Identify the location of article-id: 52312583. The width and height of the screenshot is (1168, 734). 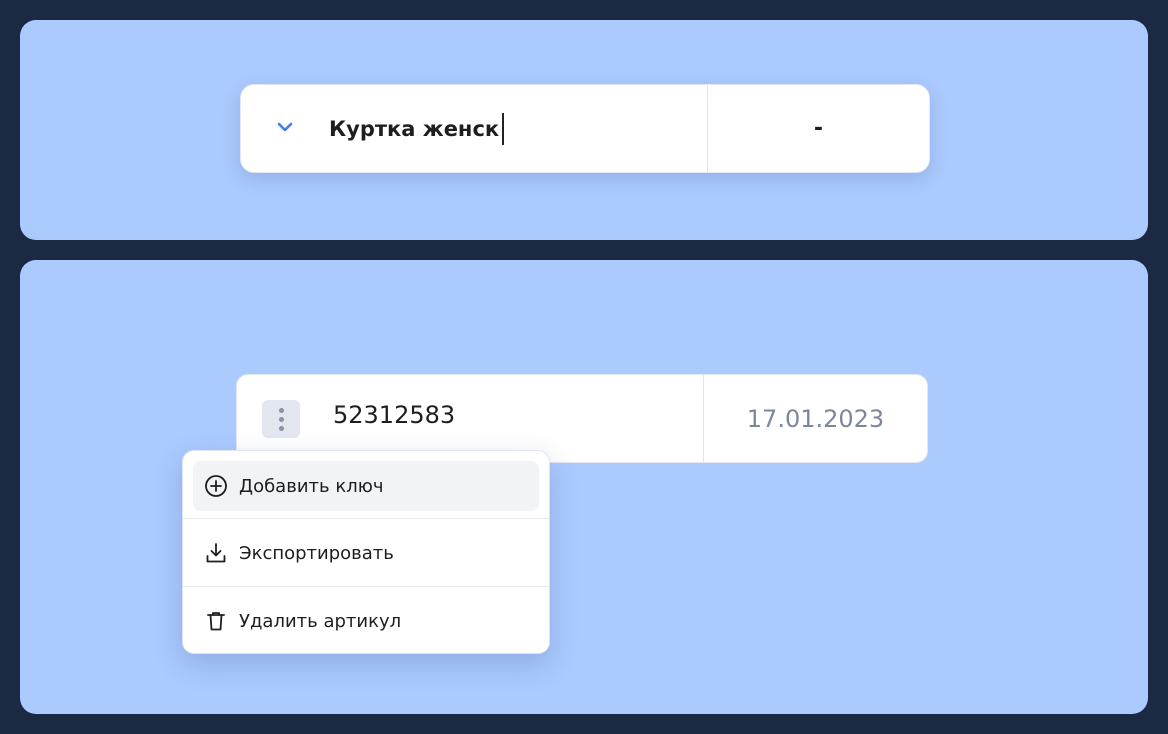
(394, 415).